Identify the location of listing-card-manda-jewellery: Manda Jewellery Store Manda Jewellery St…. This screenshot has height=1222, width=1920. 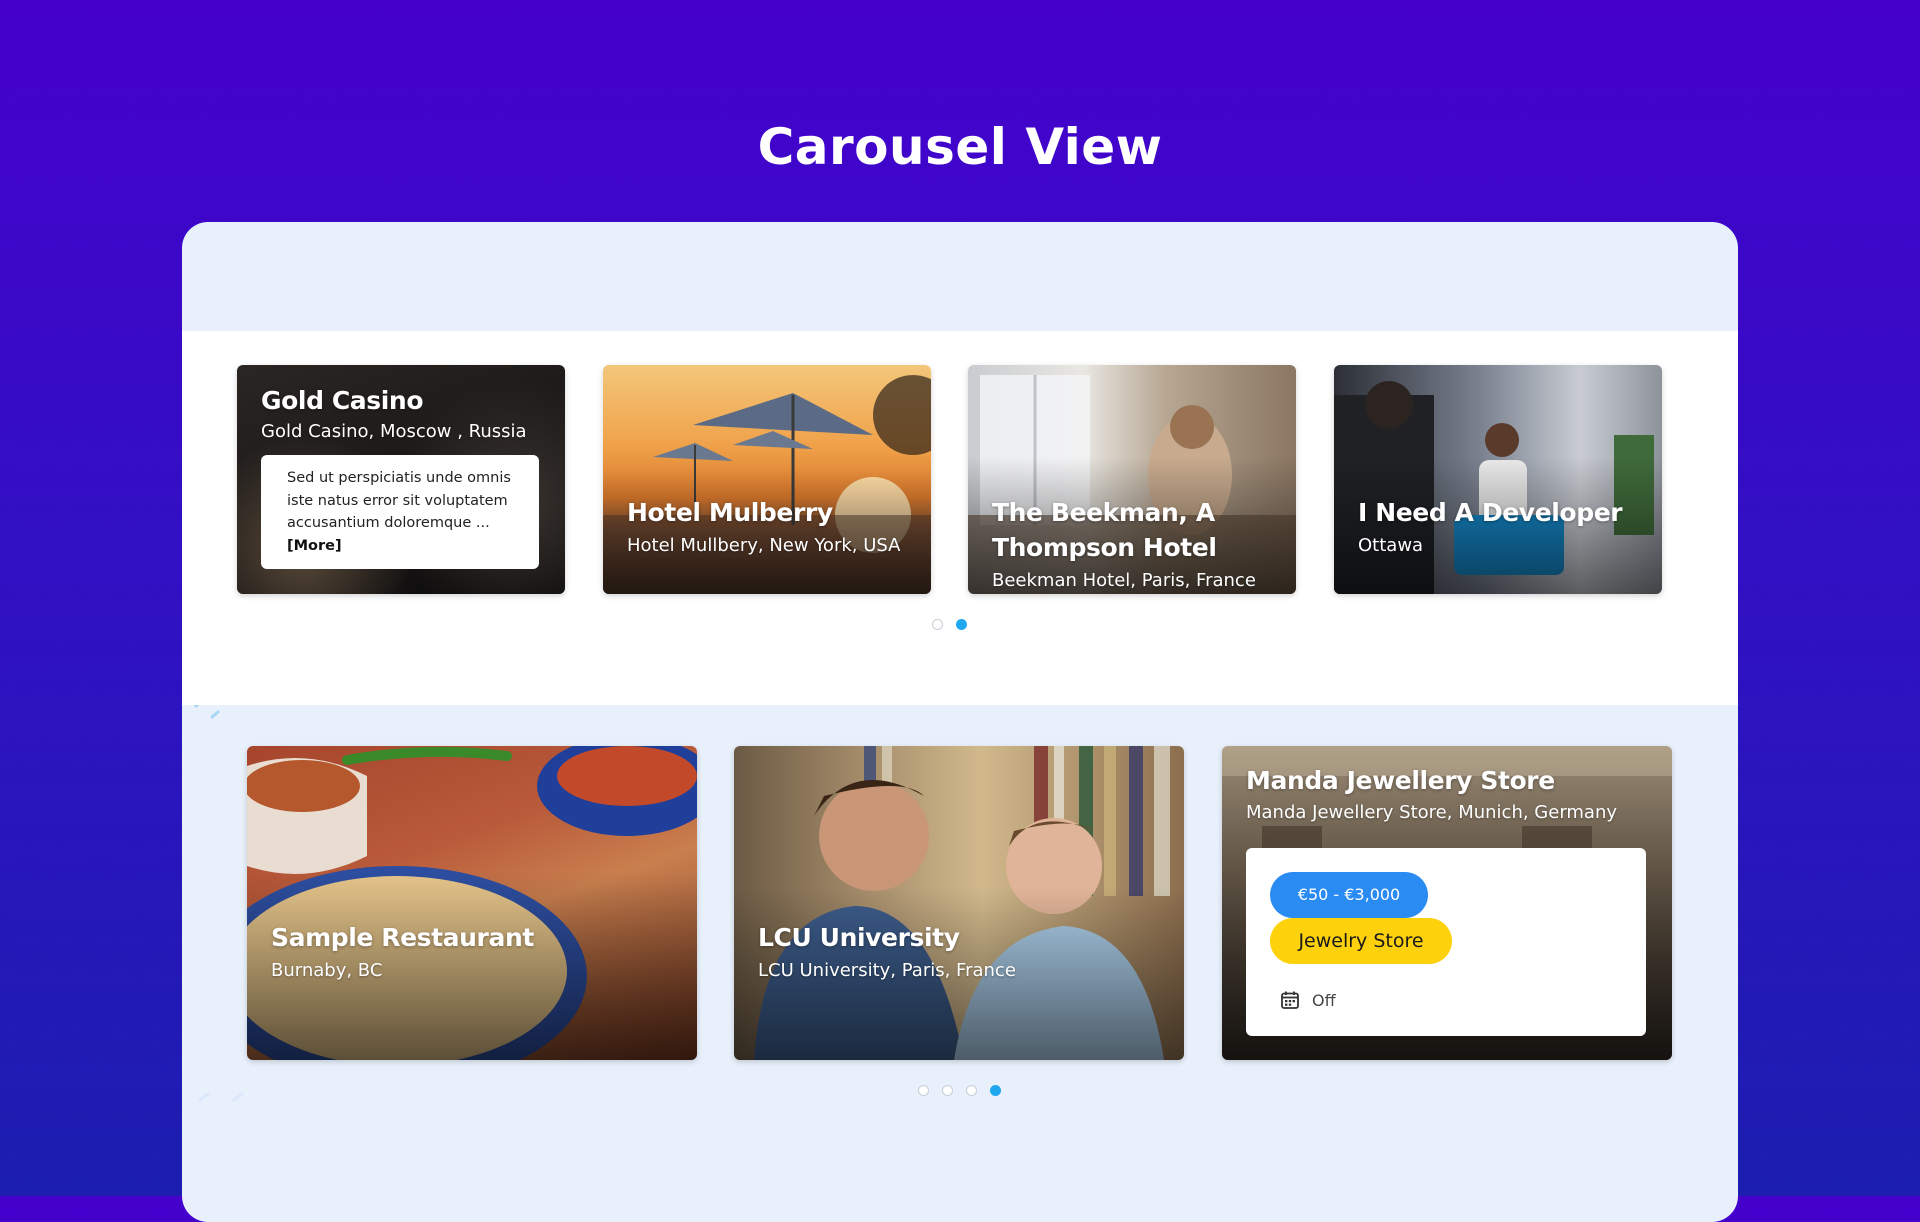
(1447, 903).